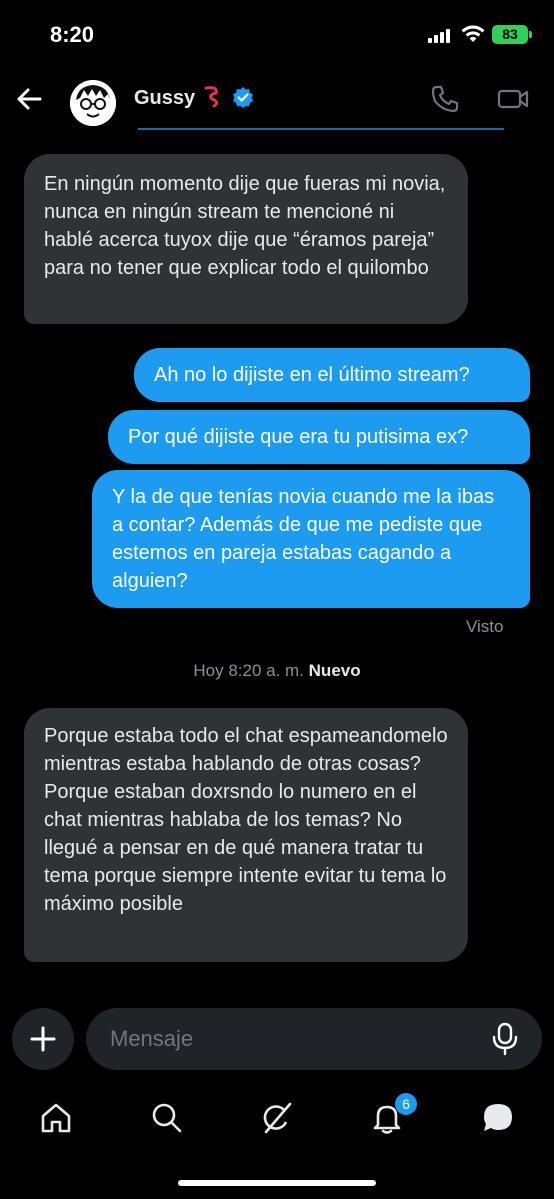 This screenshot has height=1199, width=554. Describe the element at coordinates (513, 99) in the screenshot. I see `video-call-icon` at that location.